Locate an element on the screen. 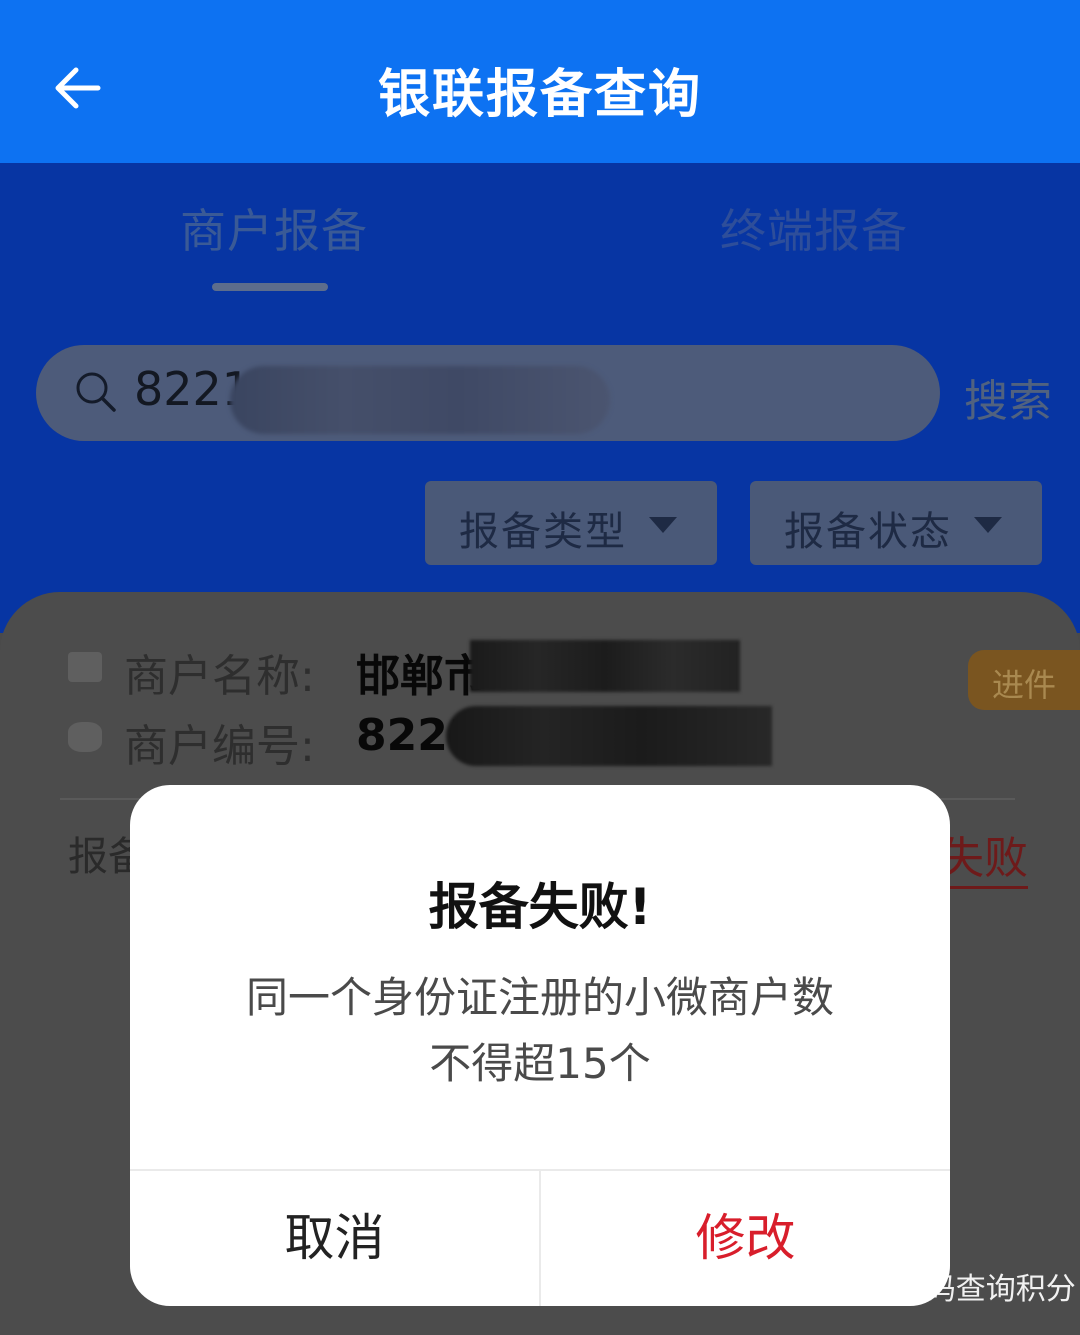 The image size is (1080, 1335). dialog-title: 报备失败! is located at coordinates (540, 907).